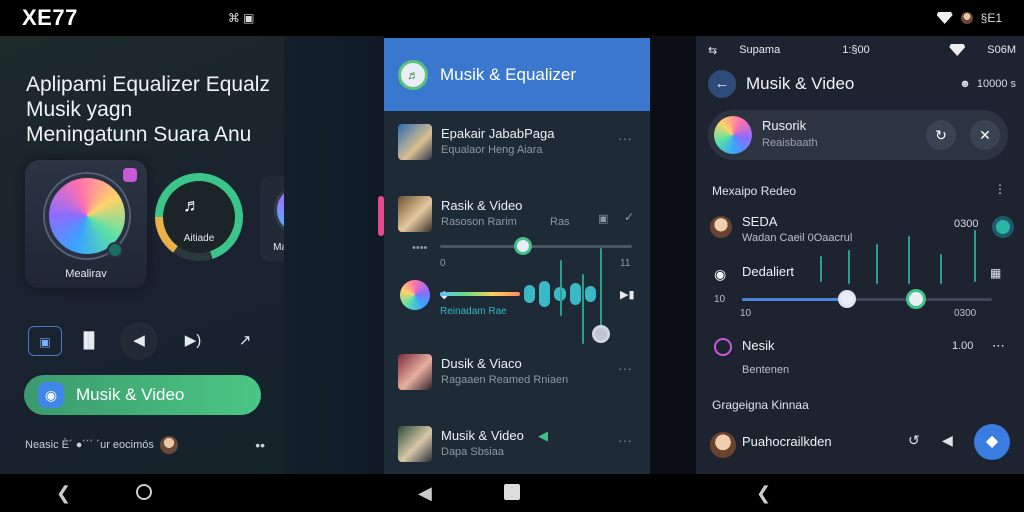  What do you see at coordinates (1000, 189) in the screenshot?
I see `more-icon: ⋮` at bounding box center [1000, 189].